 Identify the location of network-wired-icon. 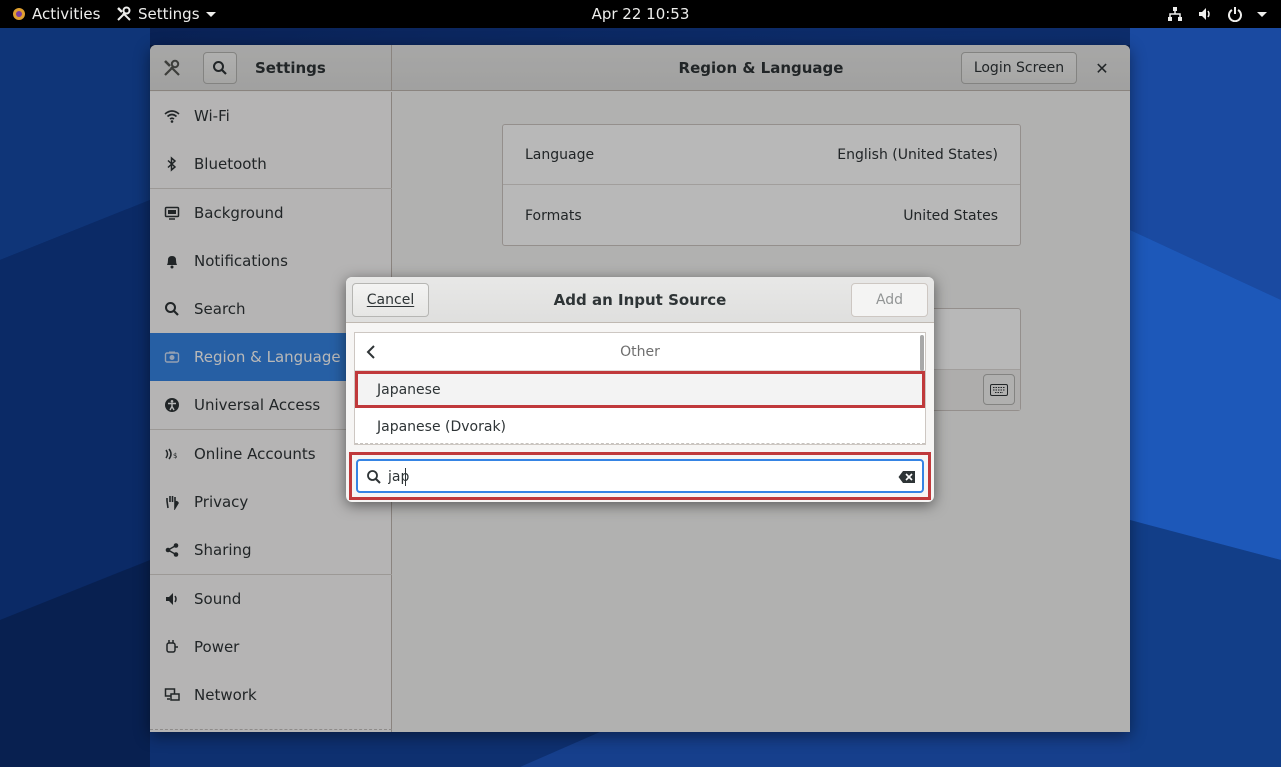
(1175, 14).